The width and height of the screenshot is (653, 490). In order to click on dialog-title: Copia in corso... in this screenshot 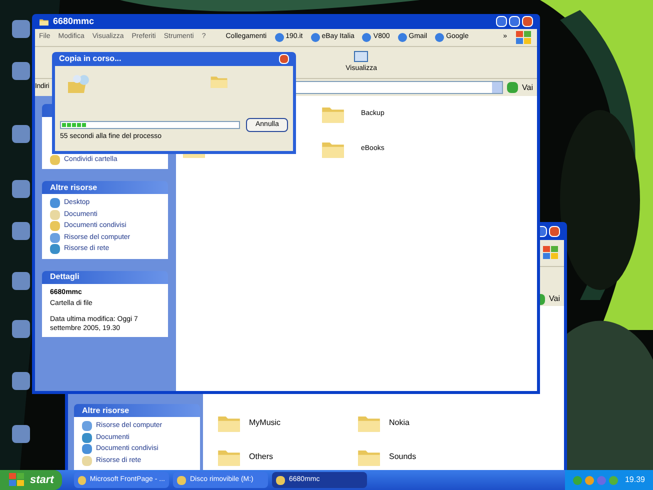, I will do `click(90, 59)`.